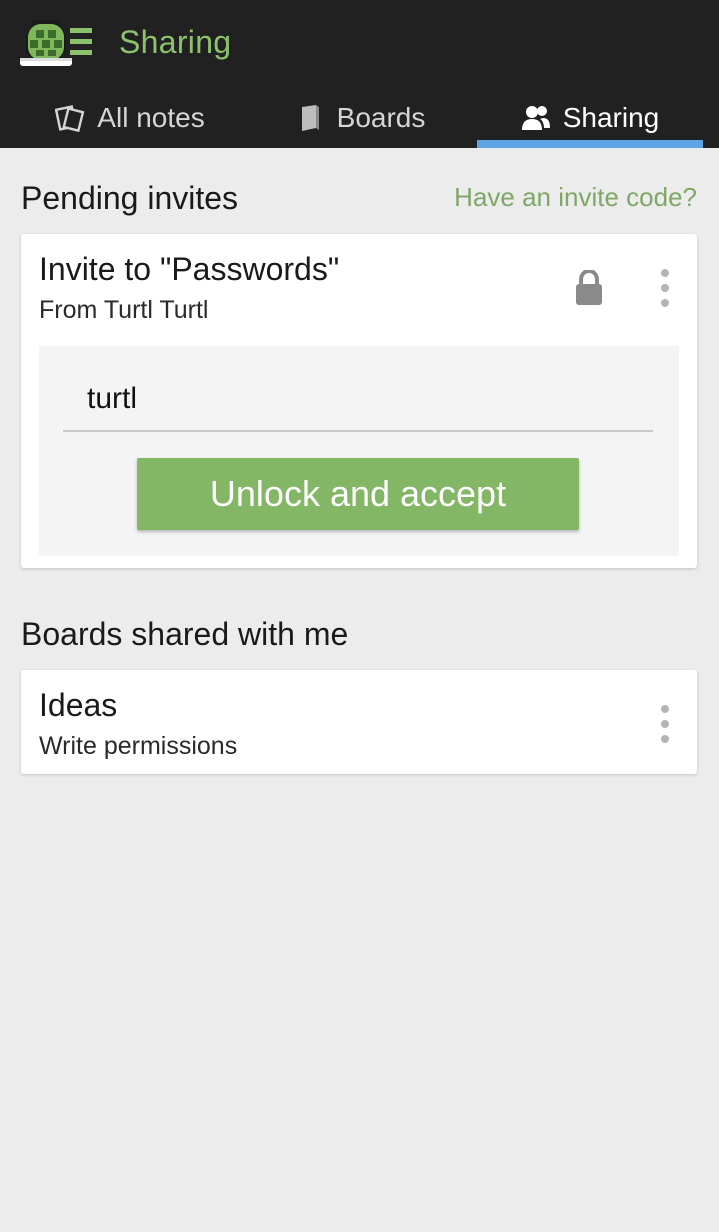 The height and width of the screenshot is (1232, 719). What do you see at coordinates (310, 118) in the screenshot?
I see `board-icon` at bounding box center [310, 118].